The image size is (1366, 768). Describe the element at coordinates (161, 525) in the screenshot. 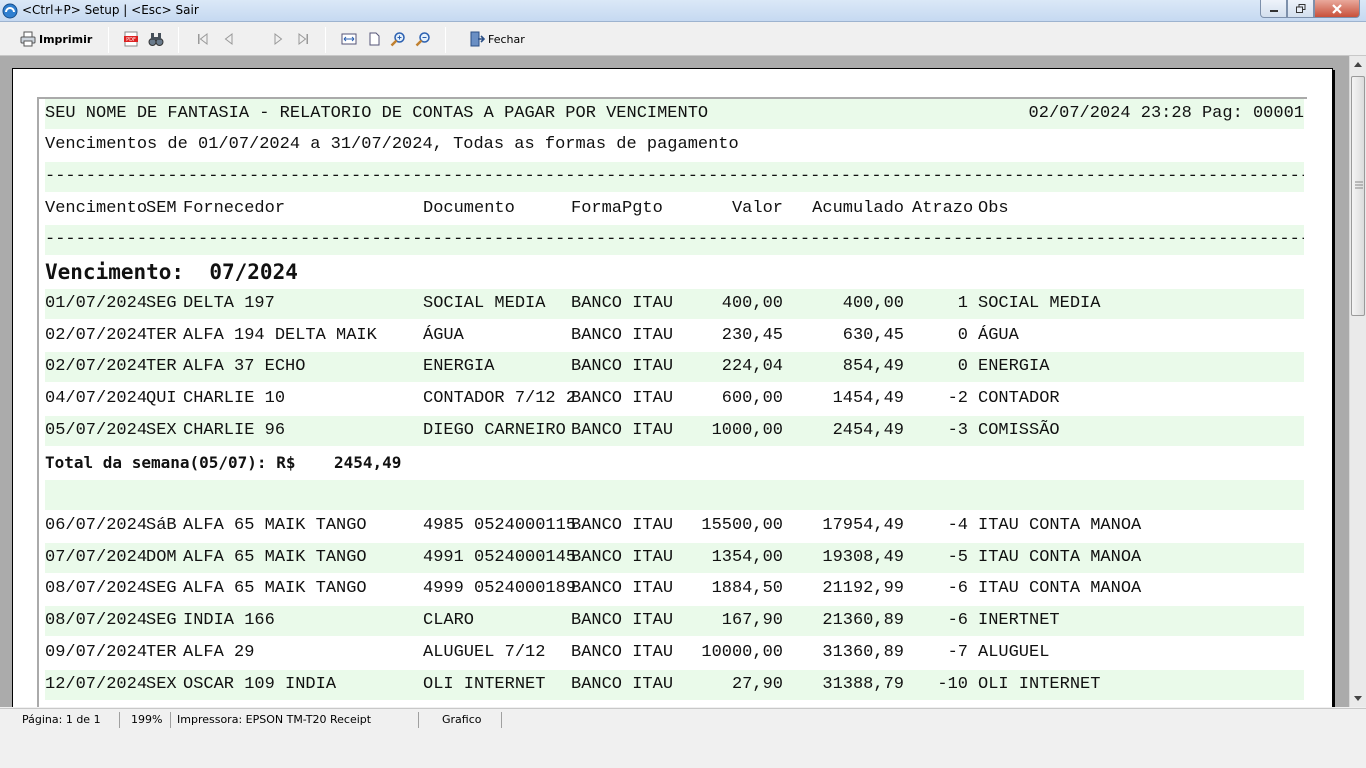

I see `cell-weekday: SáB` at that location.